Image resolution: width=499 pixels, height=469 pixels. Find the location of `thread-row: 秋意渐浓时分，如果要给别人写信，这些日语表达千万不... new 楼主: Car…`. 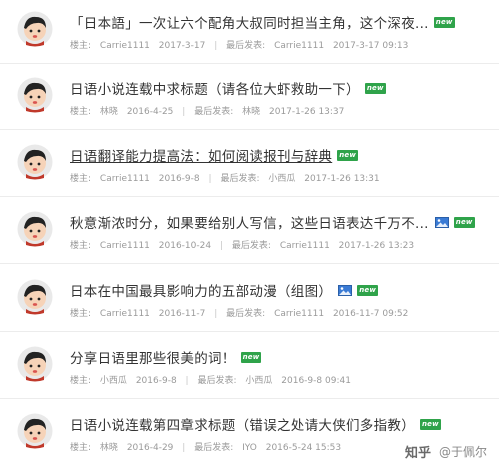

thread-row: 秋意渐浓时分，如果要给别人写信，这些日语表达千万不... new 楼主: Car… is located at coordinates (249, 232).